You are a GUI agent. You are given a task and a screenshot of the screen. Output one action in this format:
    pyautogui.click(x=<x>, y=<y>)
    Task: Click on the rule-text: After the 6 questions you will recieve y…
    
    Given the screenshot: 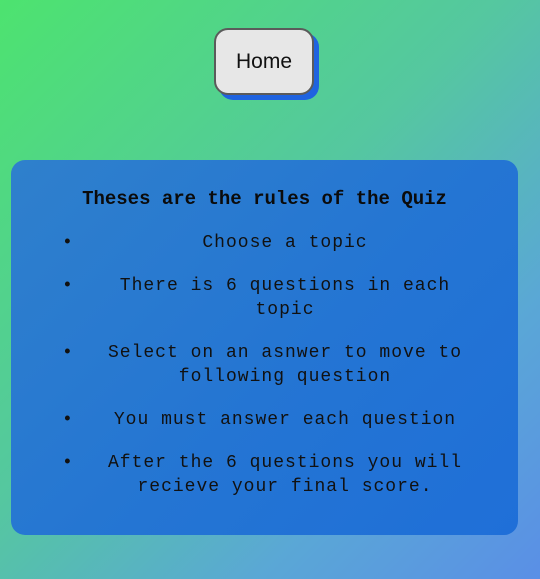 What is the action you would take?
    pyautogui.click(x=285, y=475)
    